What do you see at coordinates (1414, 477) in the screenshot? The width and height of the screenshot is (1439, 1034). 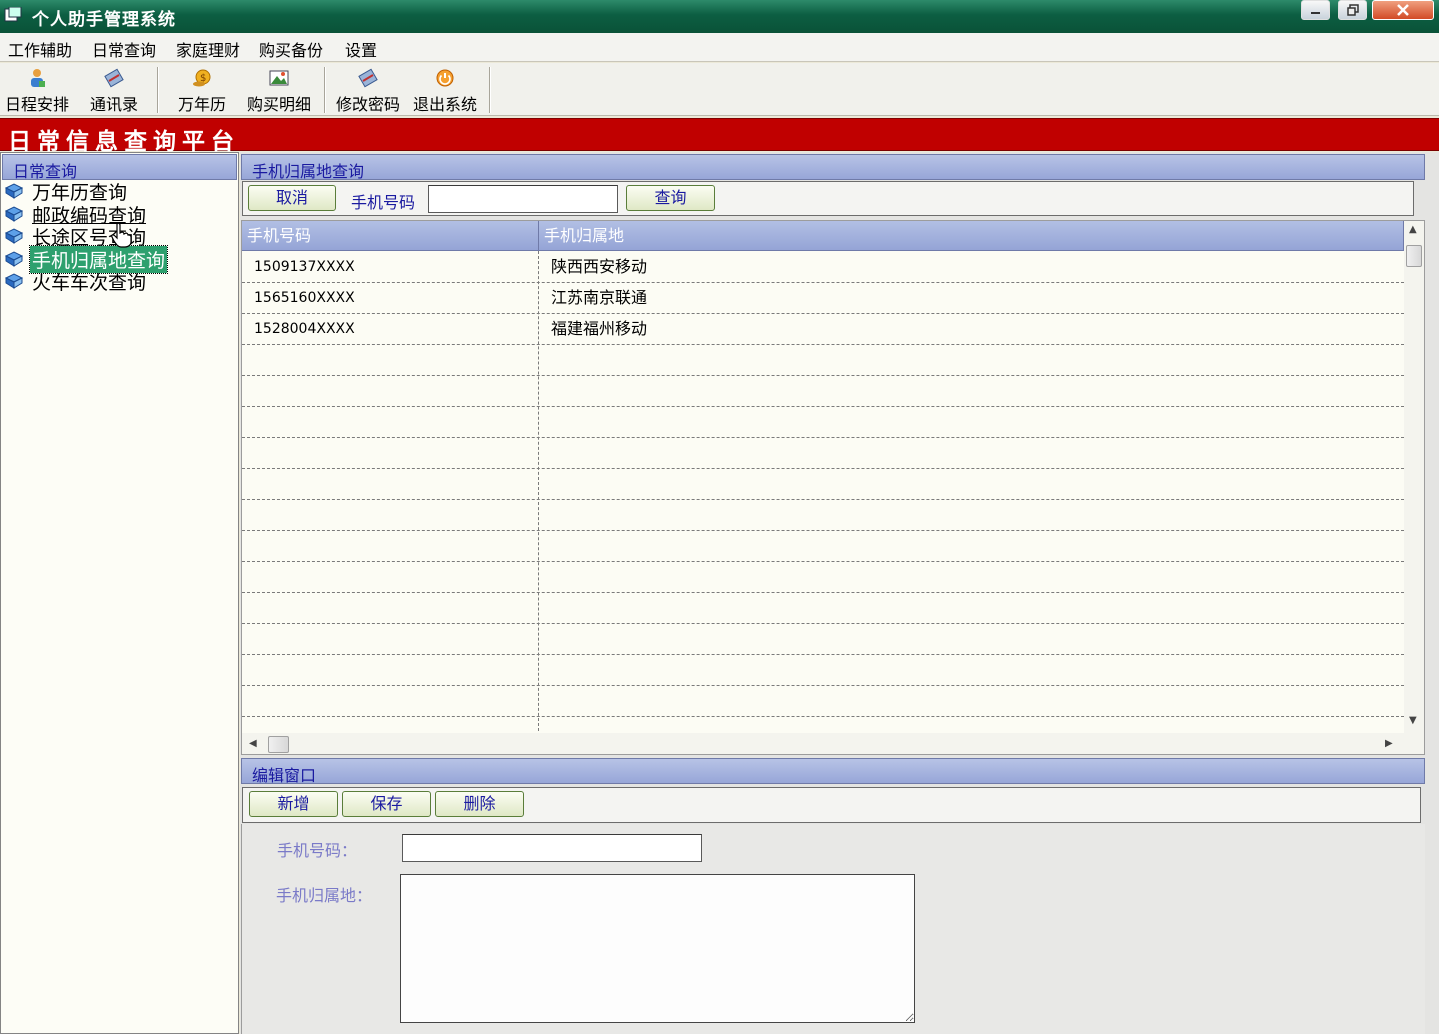 I see `vertical-scrollbar: ▲ ▼` at bounding box center [1414, 477].